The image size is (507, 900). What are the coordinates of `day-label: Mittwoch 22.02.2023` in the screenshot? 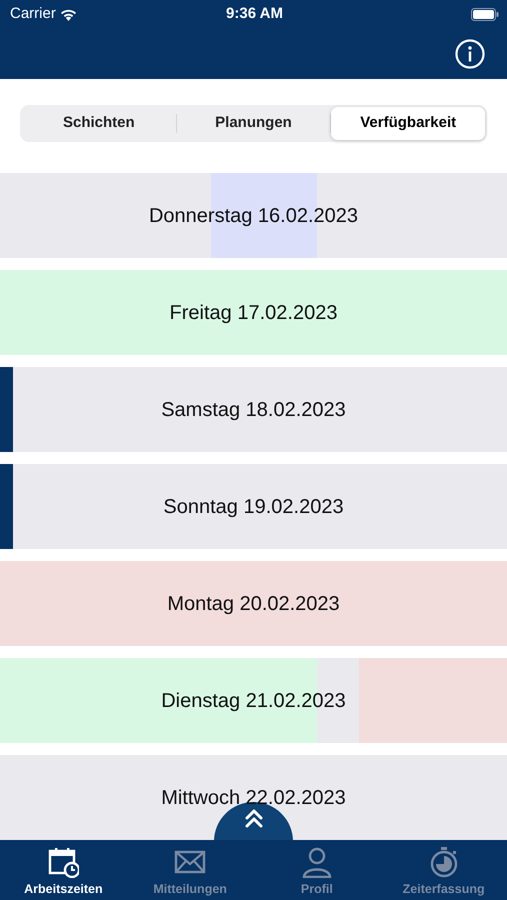 It's located at (253, 798).